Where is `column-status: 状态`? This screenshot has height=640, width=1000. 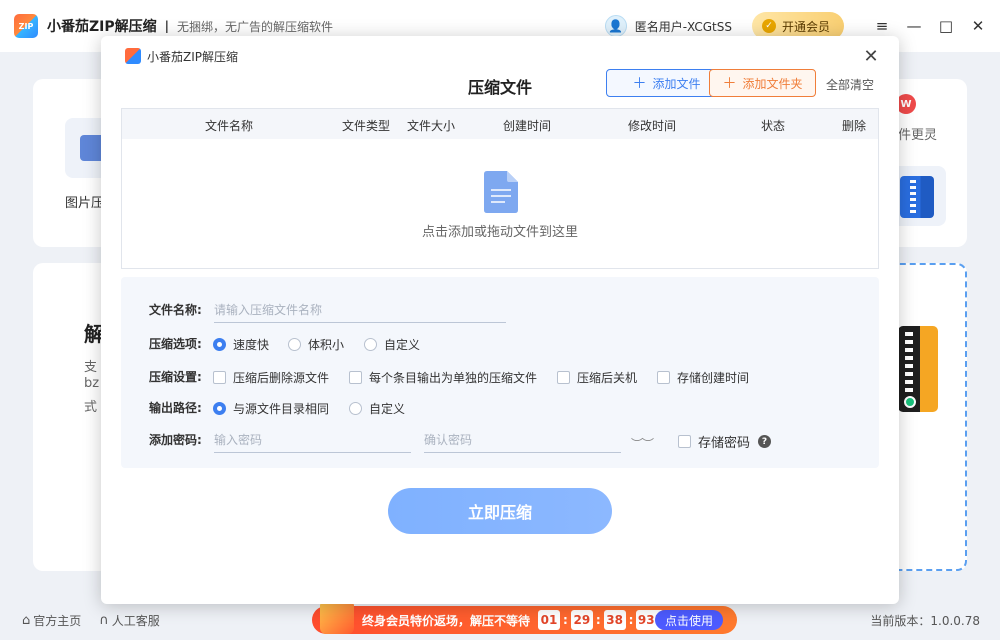 column-status: 状态 is located at coordinates (773, 126).